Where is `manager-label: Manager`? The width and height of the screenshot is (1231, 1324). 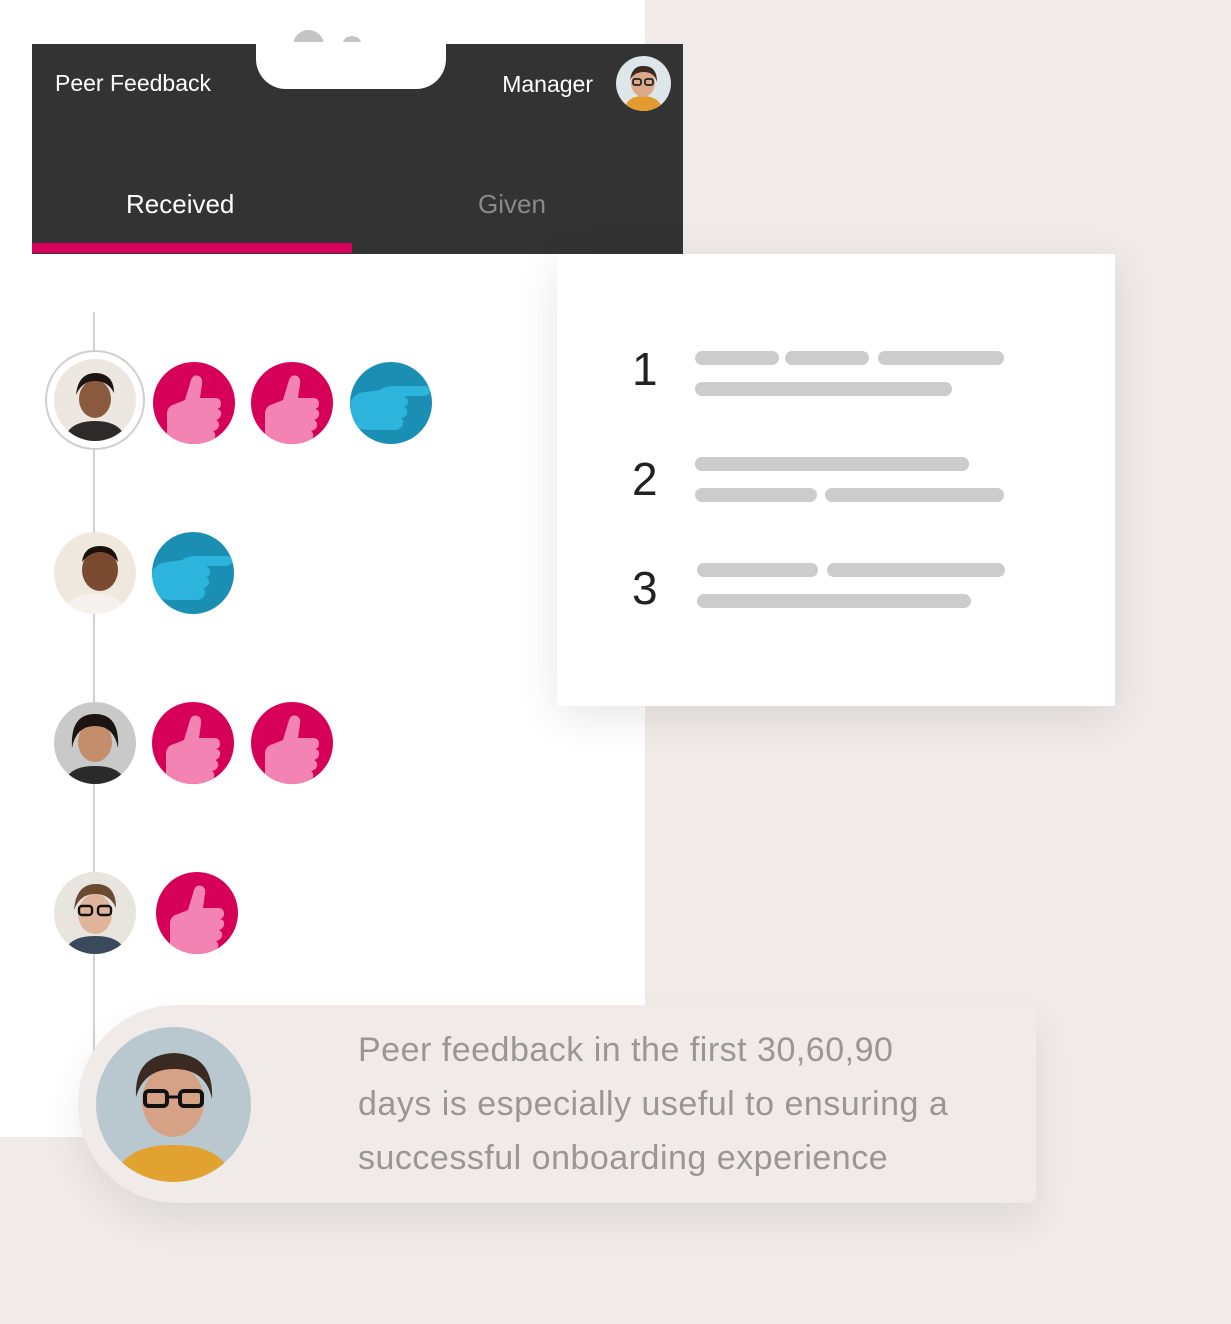
manager-label: Manager is located at coordinates (547, 84).